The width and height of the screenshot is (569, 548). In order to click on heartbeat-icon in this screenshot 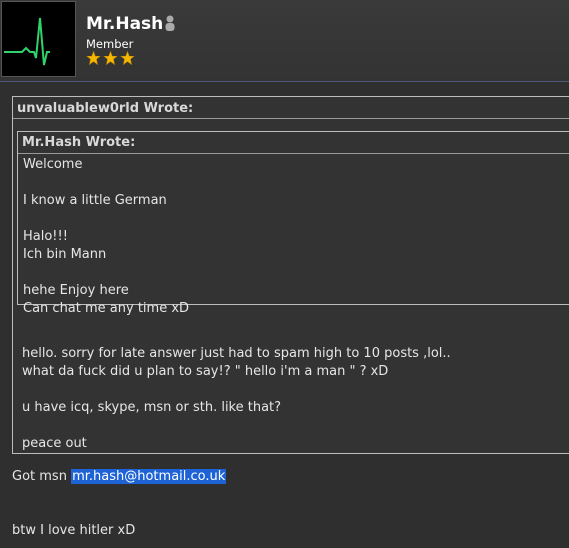, I will do `click(27, 41)`.